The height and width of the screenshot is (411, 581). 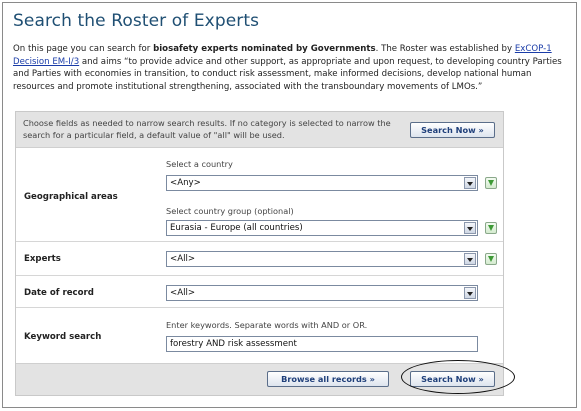 I want to click on form-footer-band: Browse all records » Search Now », so click(x=259, y=379).